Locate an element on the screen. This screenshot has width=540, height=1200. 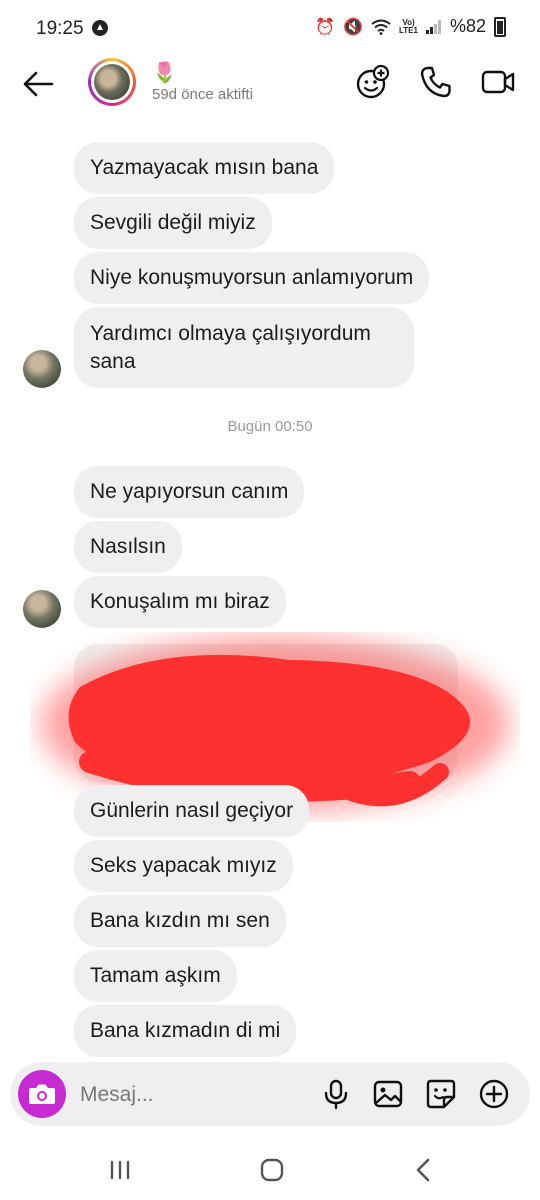
message-bubble: Seks yapacak mıyız is located at coordinates (183, 866).